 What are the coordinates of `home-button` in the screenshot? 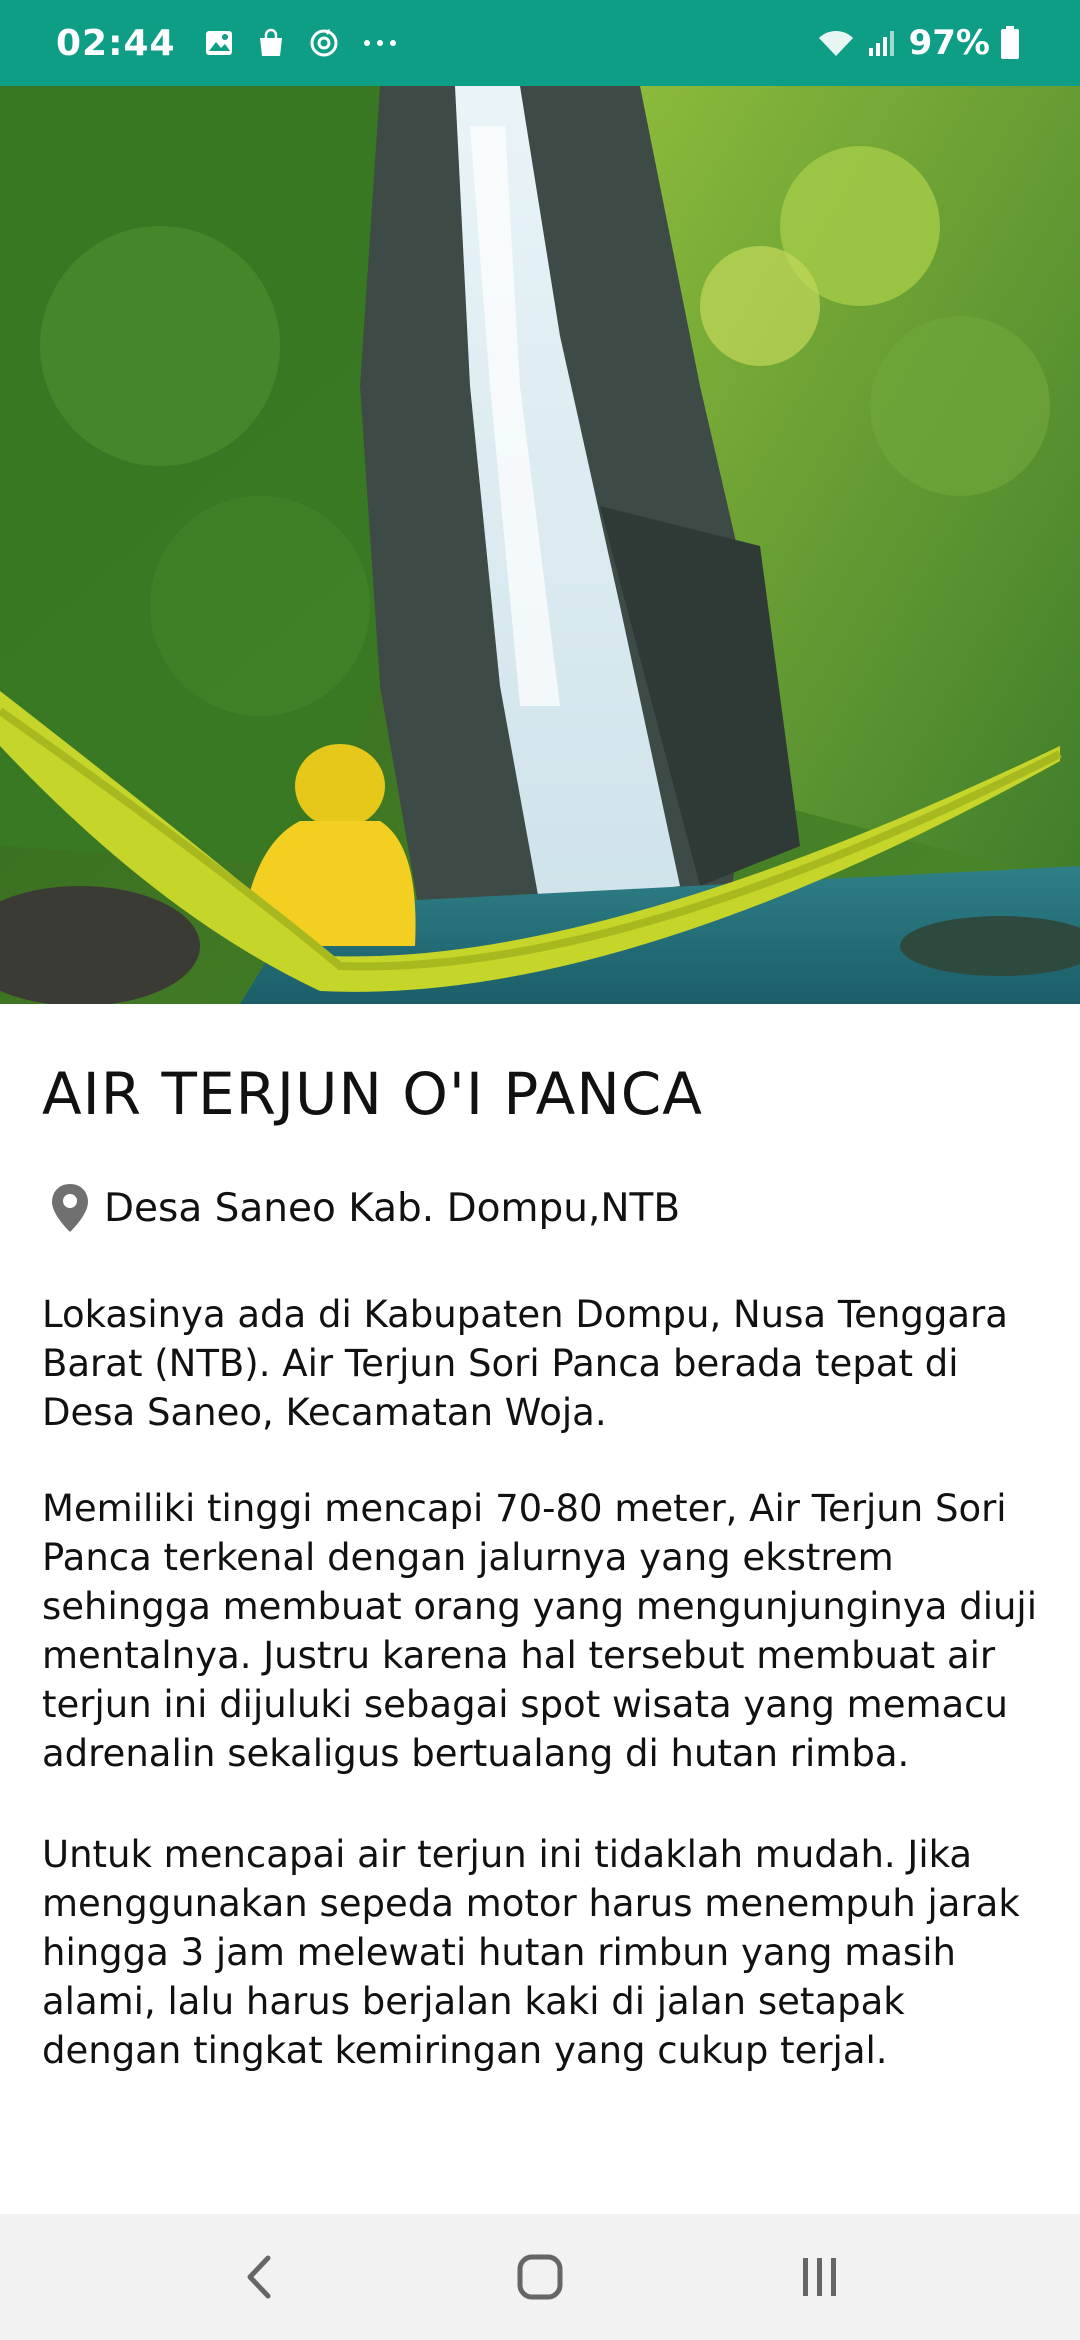 It's located at (540, 2277).